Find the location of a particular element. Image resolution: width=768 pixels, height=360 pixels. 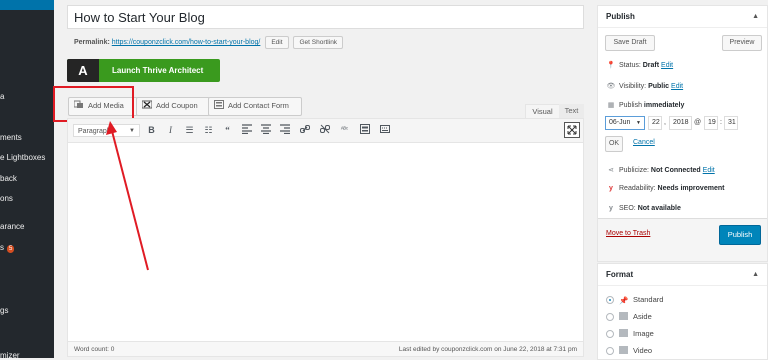

annotation-highlight-box is located at coordinates (93, 104).